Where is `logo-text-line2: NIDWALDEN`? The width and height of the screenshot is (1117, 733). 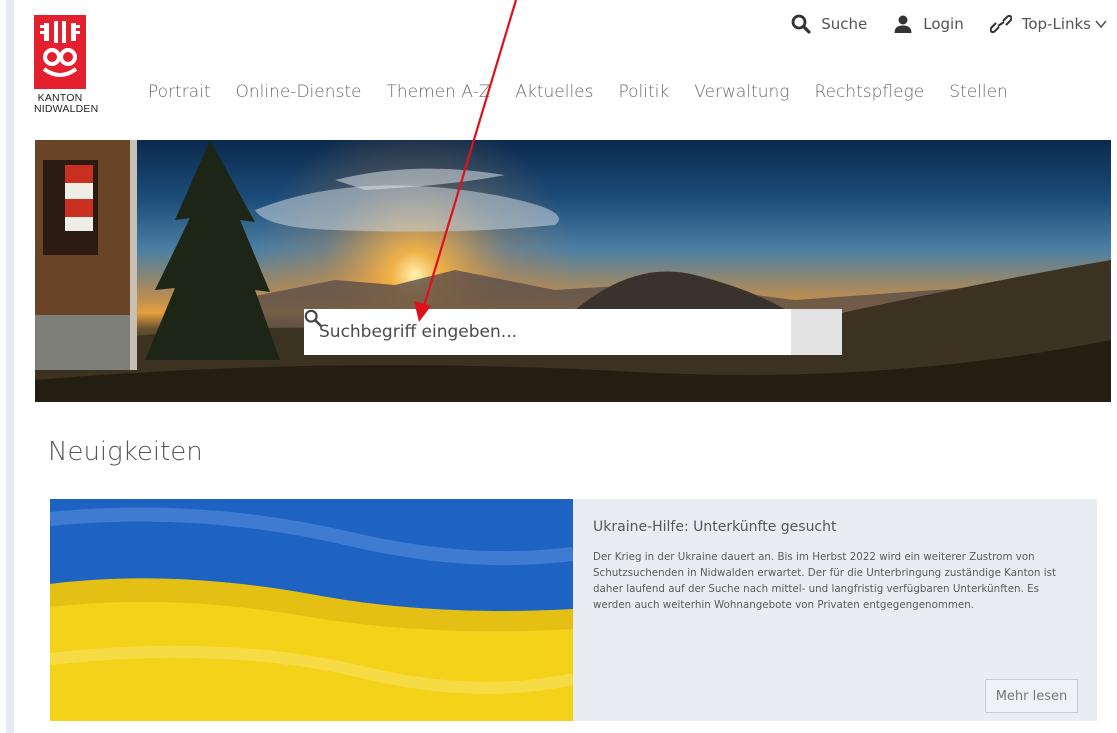
logo-text-line2: NIDWALDEN is located at coordinates (66, 109).